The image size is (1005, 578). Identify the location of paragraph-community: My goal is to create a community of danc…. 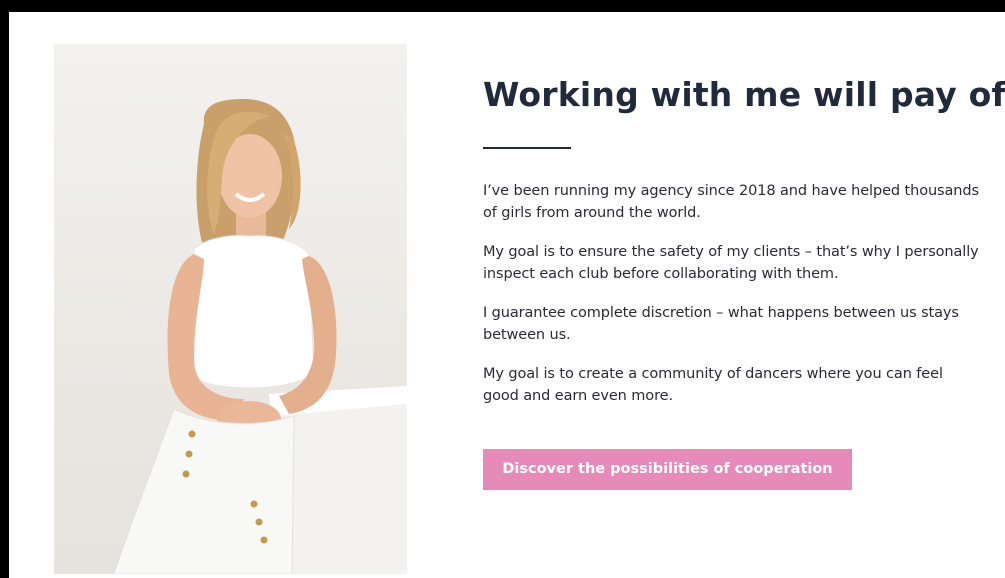
(713, 385).